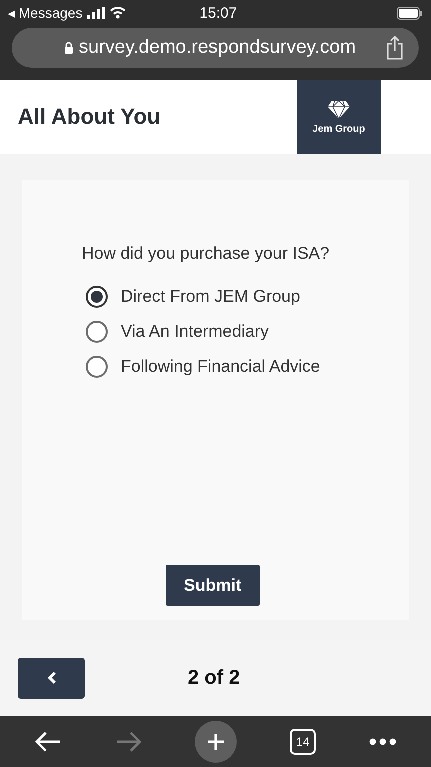 The height and width of the screenshot is (767, 431). Describe the element at coordinates (339, 129) in the screenshot. I see `logo-text: Jem Group` at that location.